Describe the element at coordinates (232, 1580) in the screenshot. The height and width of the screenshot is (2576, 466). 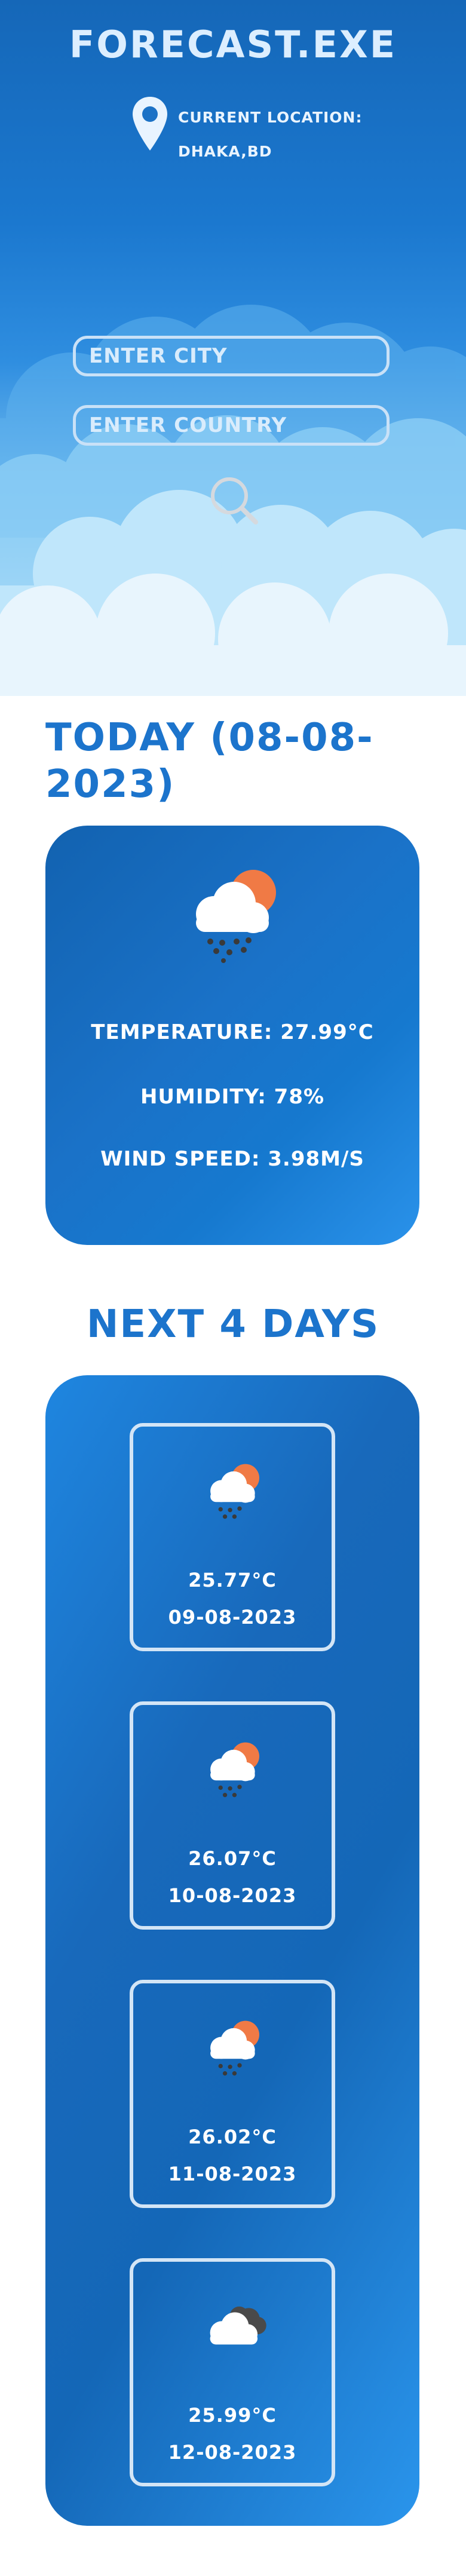
I see `forecast-temperature: 25.77°C` at that location.